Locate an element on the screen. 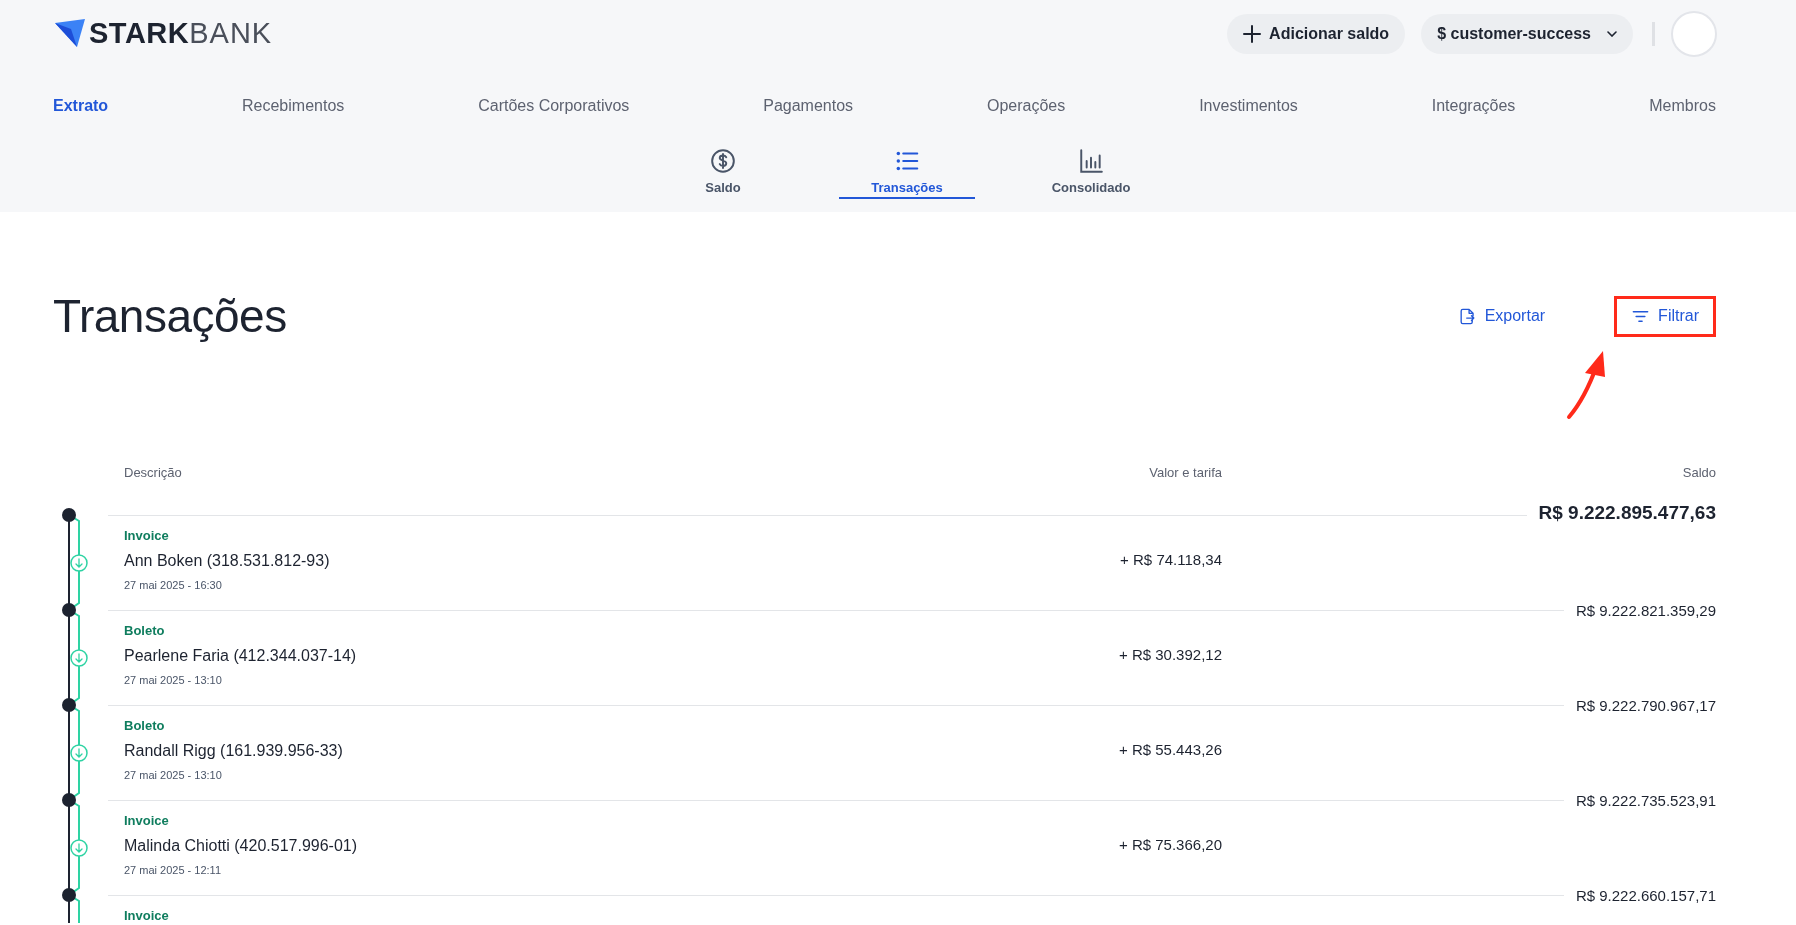  nav-tab: Extrato is located at coordinates (81, 106).